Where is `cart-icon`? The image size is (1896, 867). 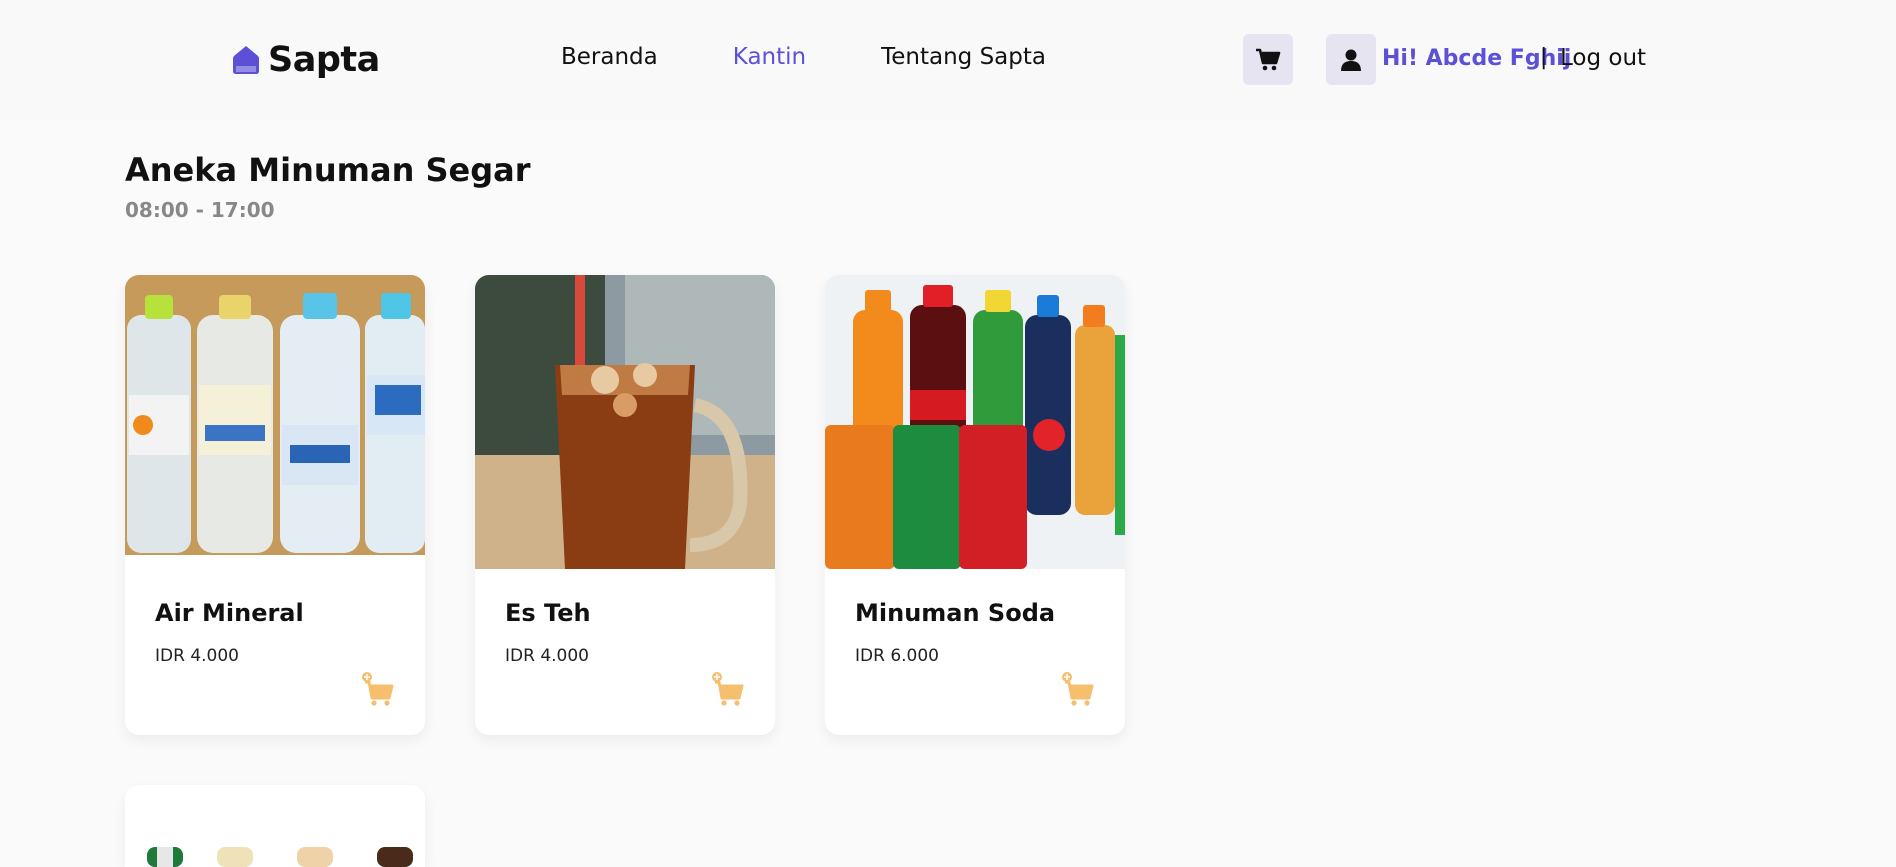 cart-icon is located at coordinates (1268, 59).